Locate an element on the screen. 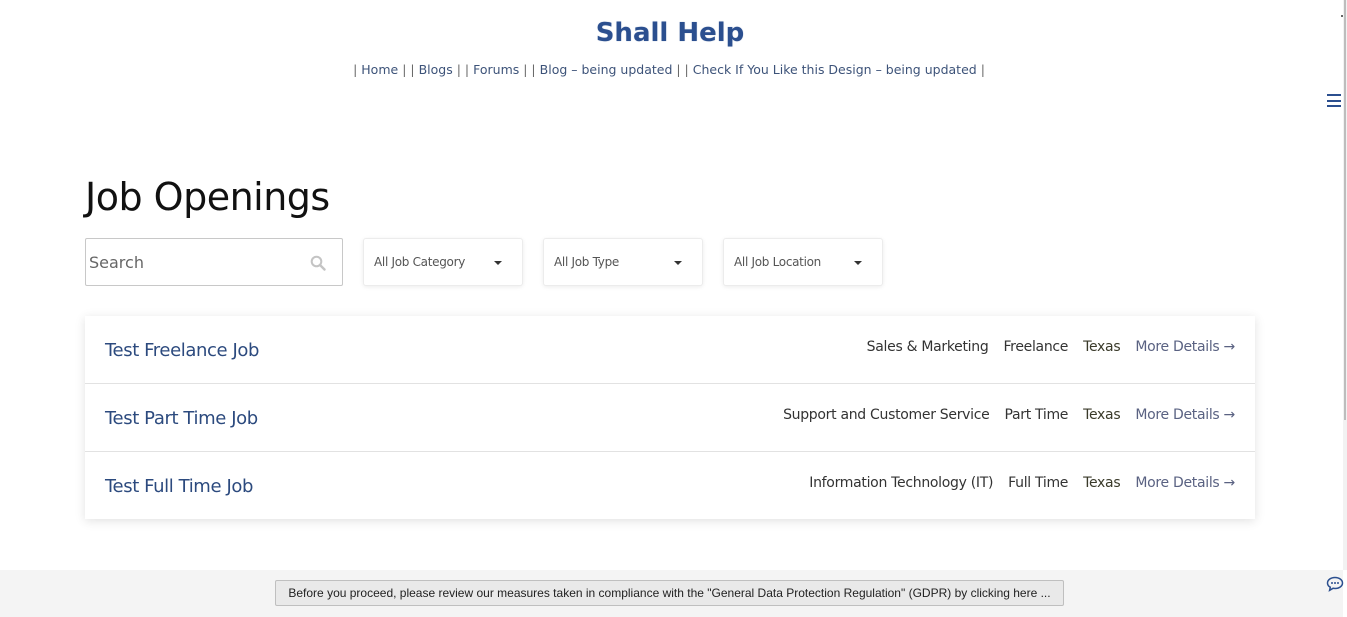 The width and height of the screenshot is (1347, 617). page-title: Job Openings is located at coordinates (207, 197).